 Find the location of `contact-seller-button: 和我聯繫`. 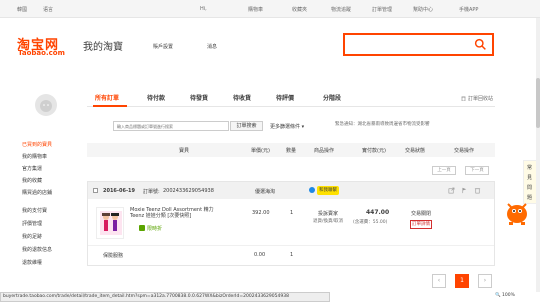

contact-seller-button: 和我聯繫 is located at coordinates (328, 190).